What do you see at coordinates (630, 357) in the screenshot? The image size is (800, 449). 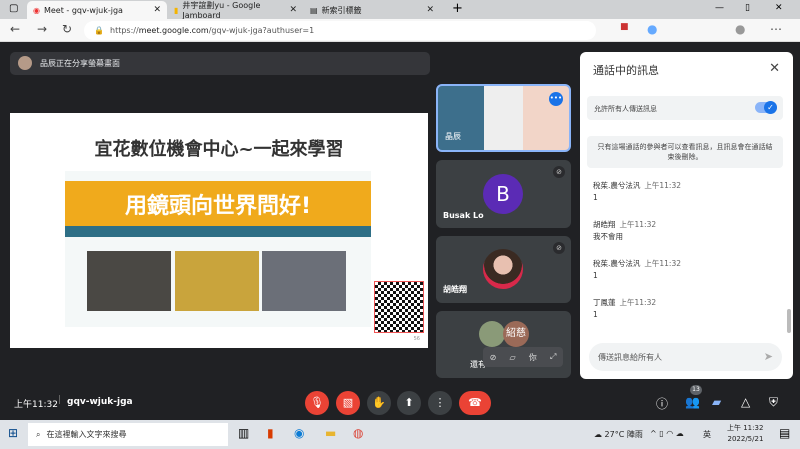 I see `chat-placeholder: 傳送訊息給所有人` at bounding box center [630, 357].